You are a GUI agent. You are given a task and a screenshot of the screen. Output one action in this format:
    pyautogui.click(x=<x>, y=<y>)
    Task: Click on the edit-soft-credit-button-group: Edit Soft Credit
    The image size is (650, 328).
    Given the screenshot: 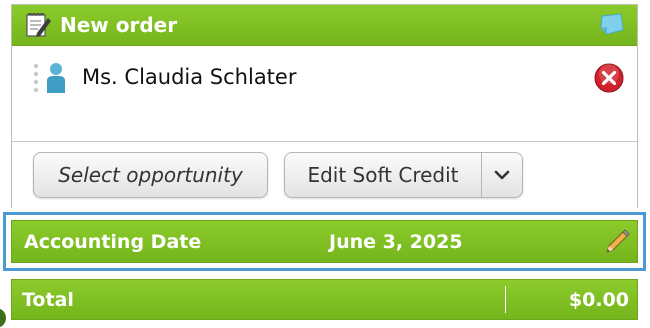 What is the action you would take?
    pyautogui.click(x=403, y=175)
    